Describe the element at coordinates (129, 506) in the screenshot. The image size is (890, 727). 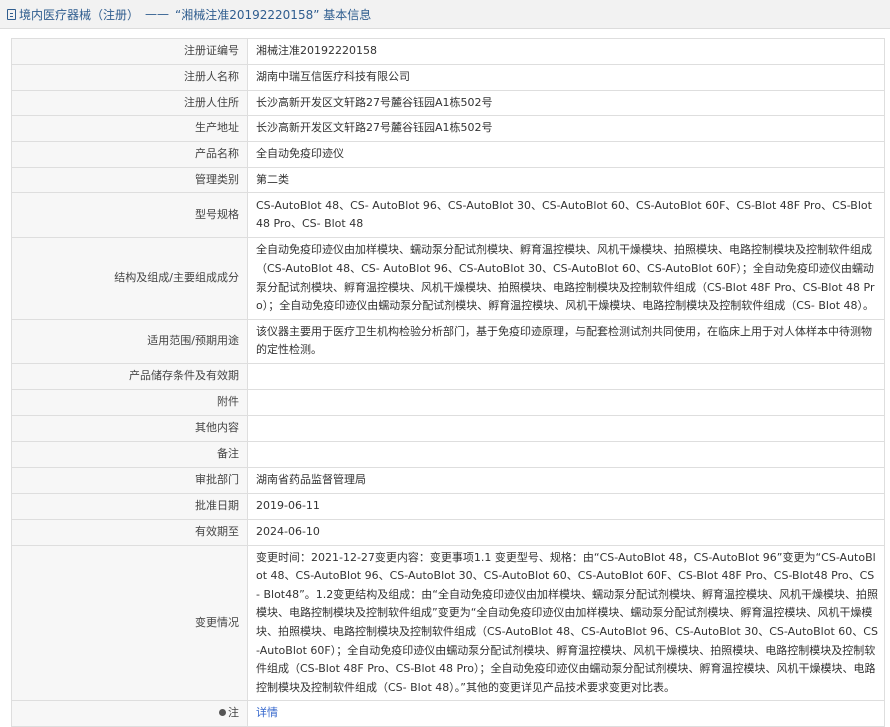
I see `row-label: 批准日期` at that location.